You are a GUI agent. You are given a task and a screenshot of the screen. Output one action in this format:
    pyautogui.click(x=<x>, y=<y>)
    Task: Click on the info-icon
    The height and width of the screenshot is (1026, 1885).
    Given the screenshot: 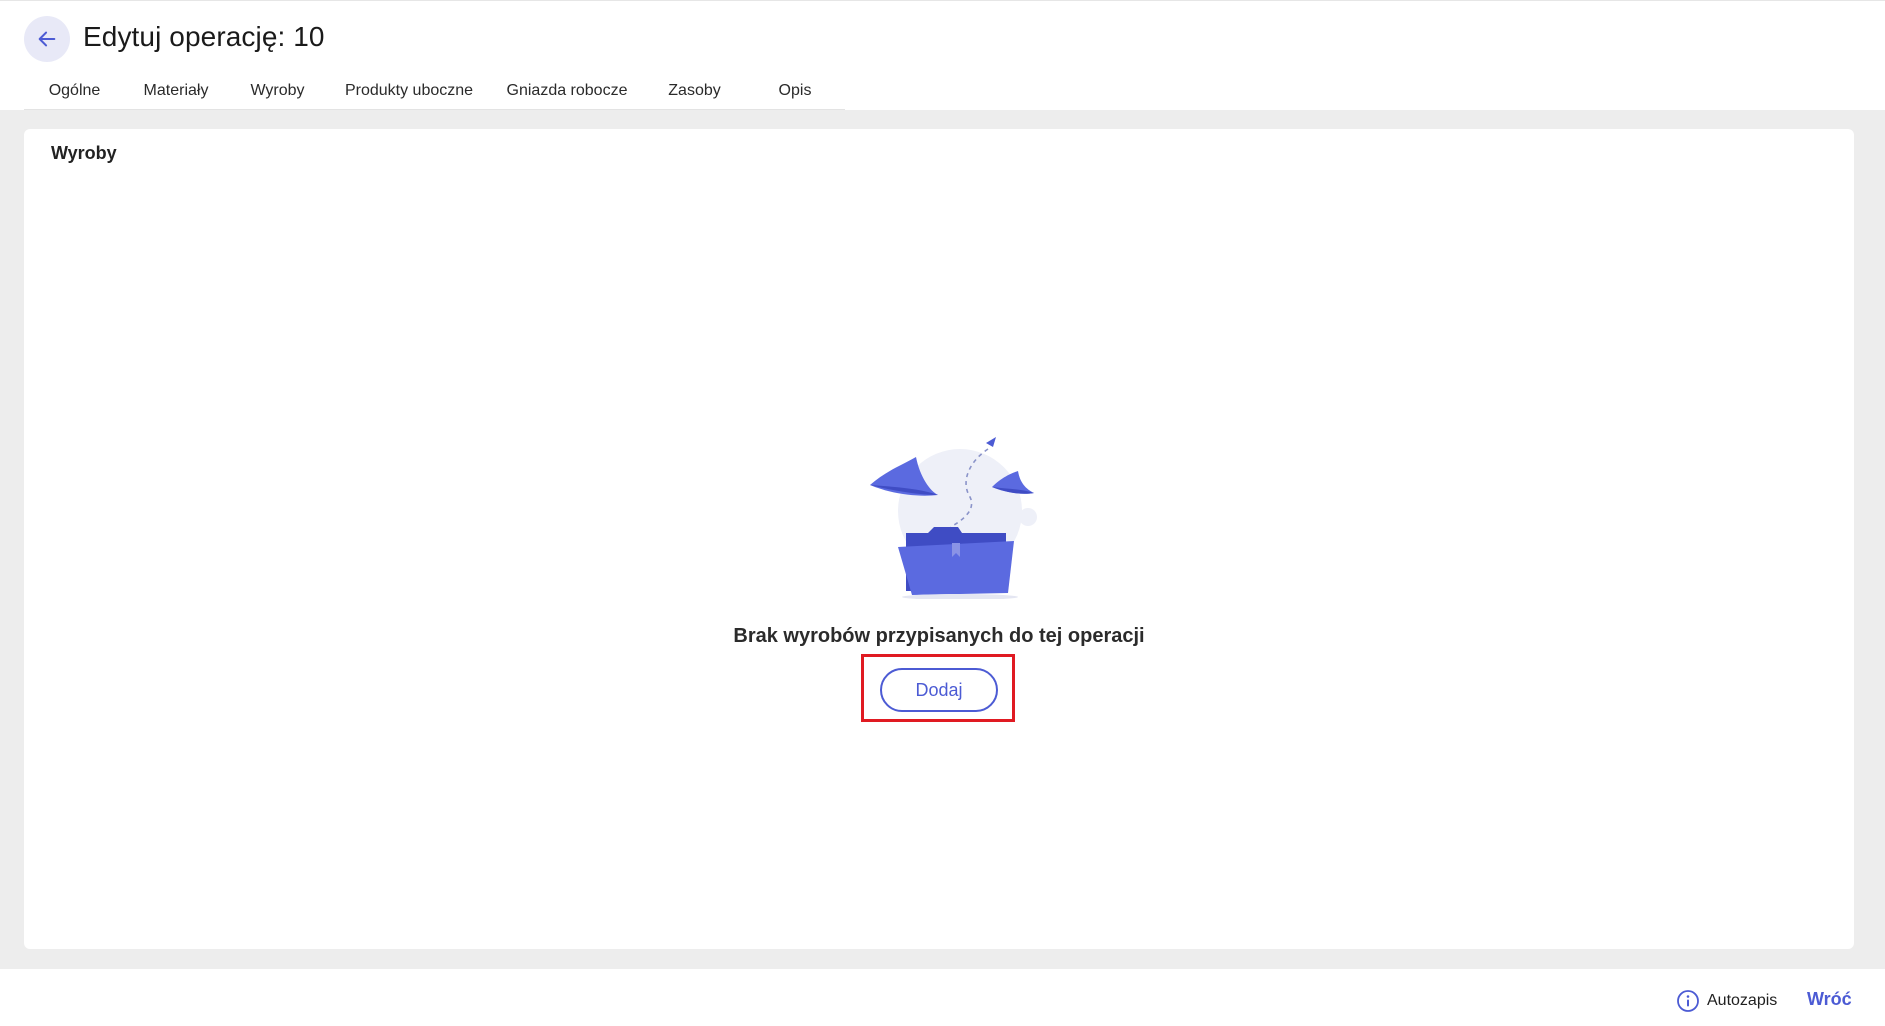 What is the action you would take?
    pyautogui.click(x=1688, y=1001)
    